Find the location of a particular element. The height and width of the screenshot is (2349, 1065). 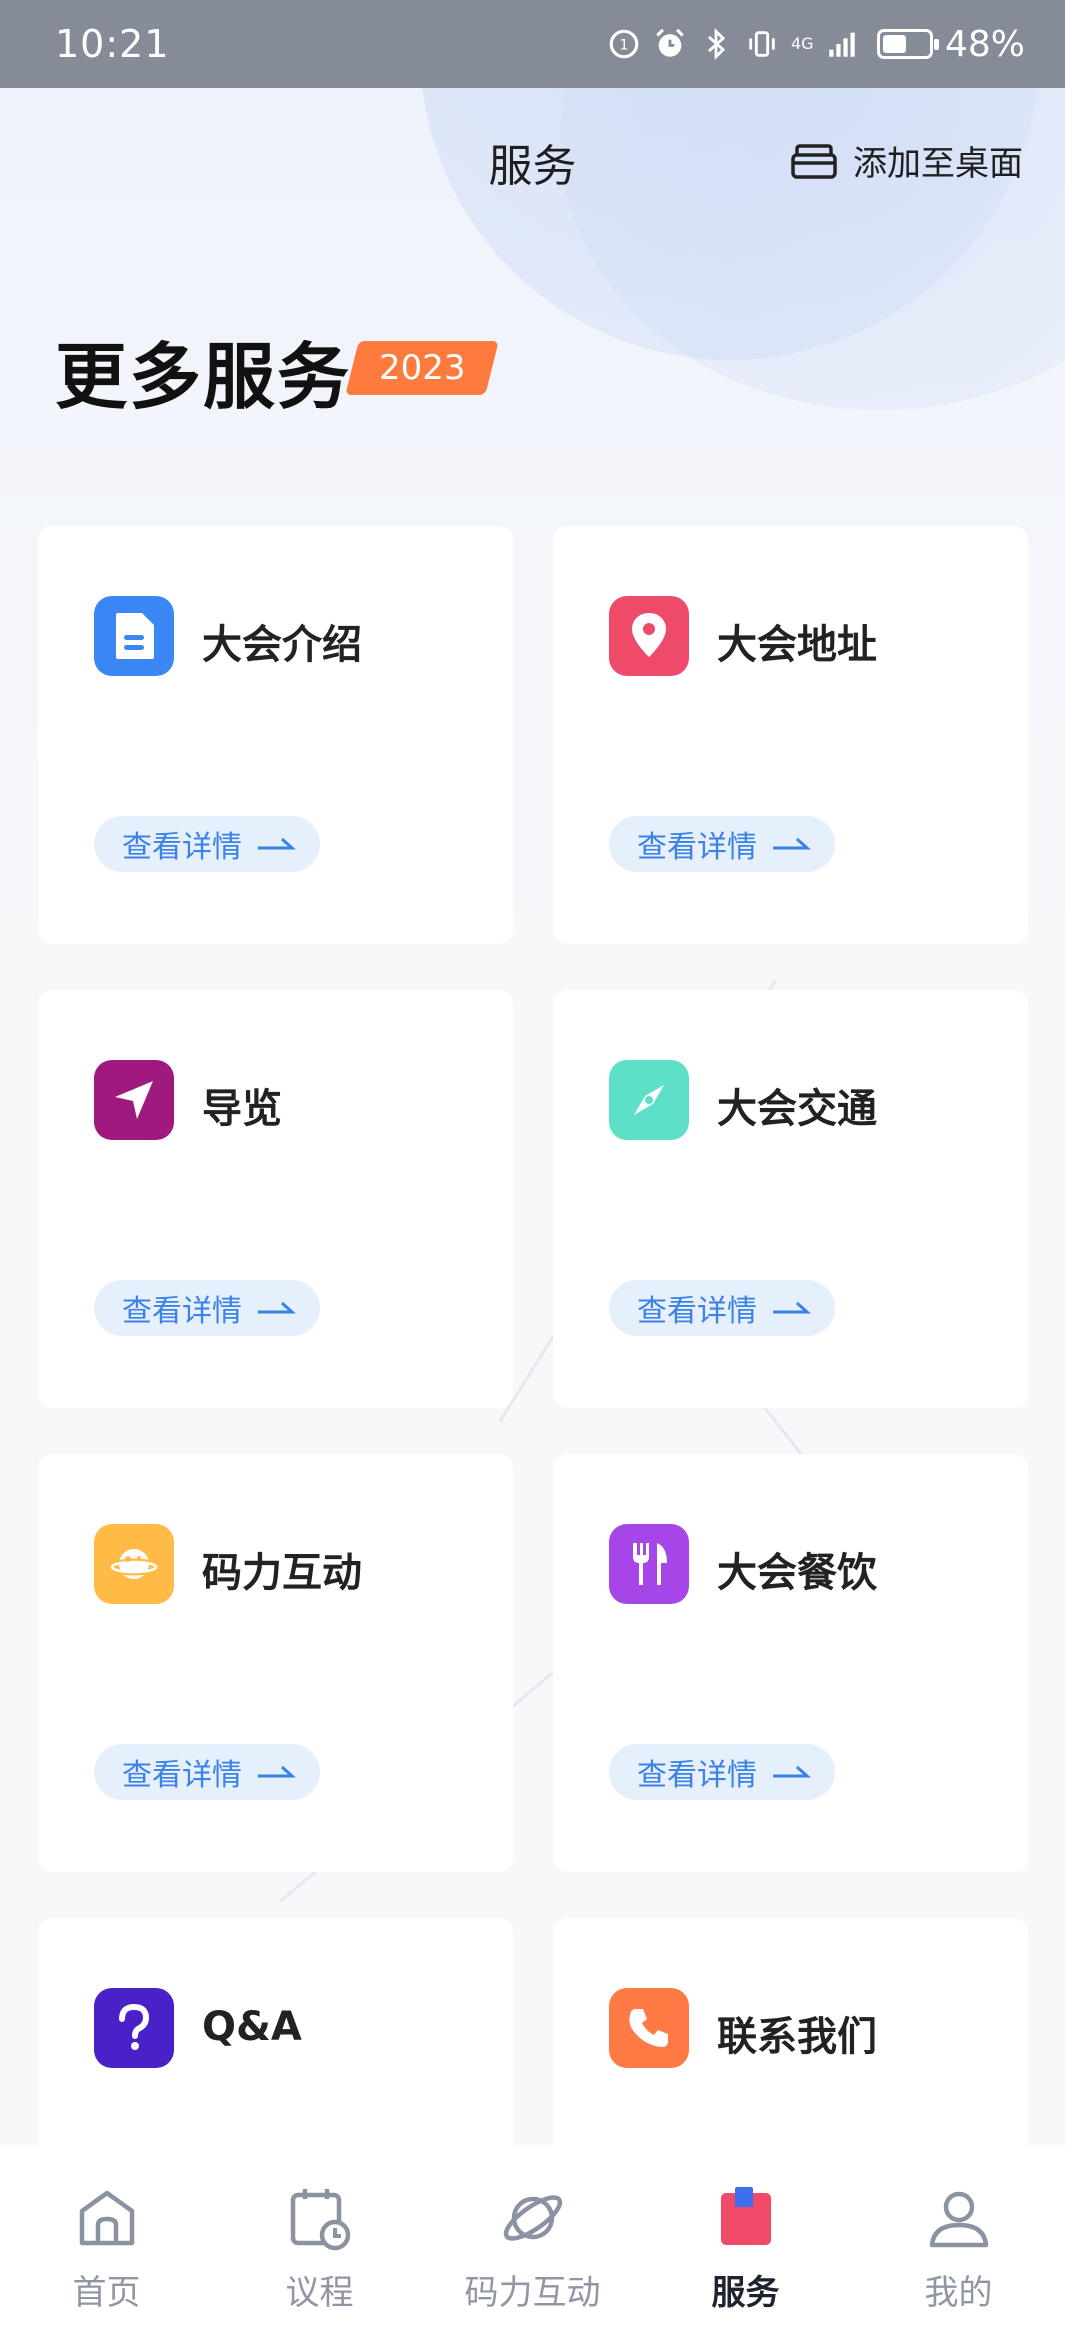

add-to-desktop-button: 添加至桌面 is located at coordinates (906, 160).